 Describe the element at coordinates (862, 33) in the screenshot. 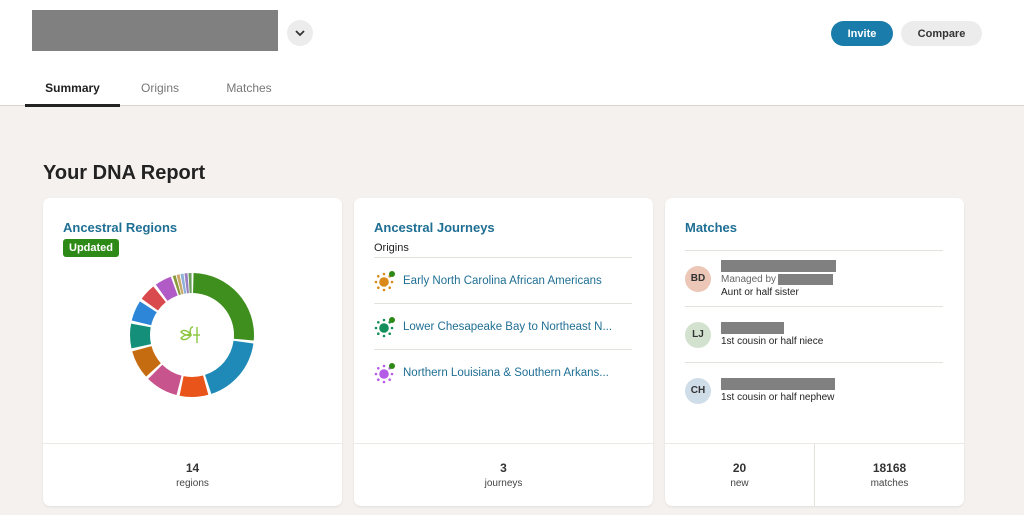

I see `invite-button: Invite` at that location.